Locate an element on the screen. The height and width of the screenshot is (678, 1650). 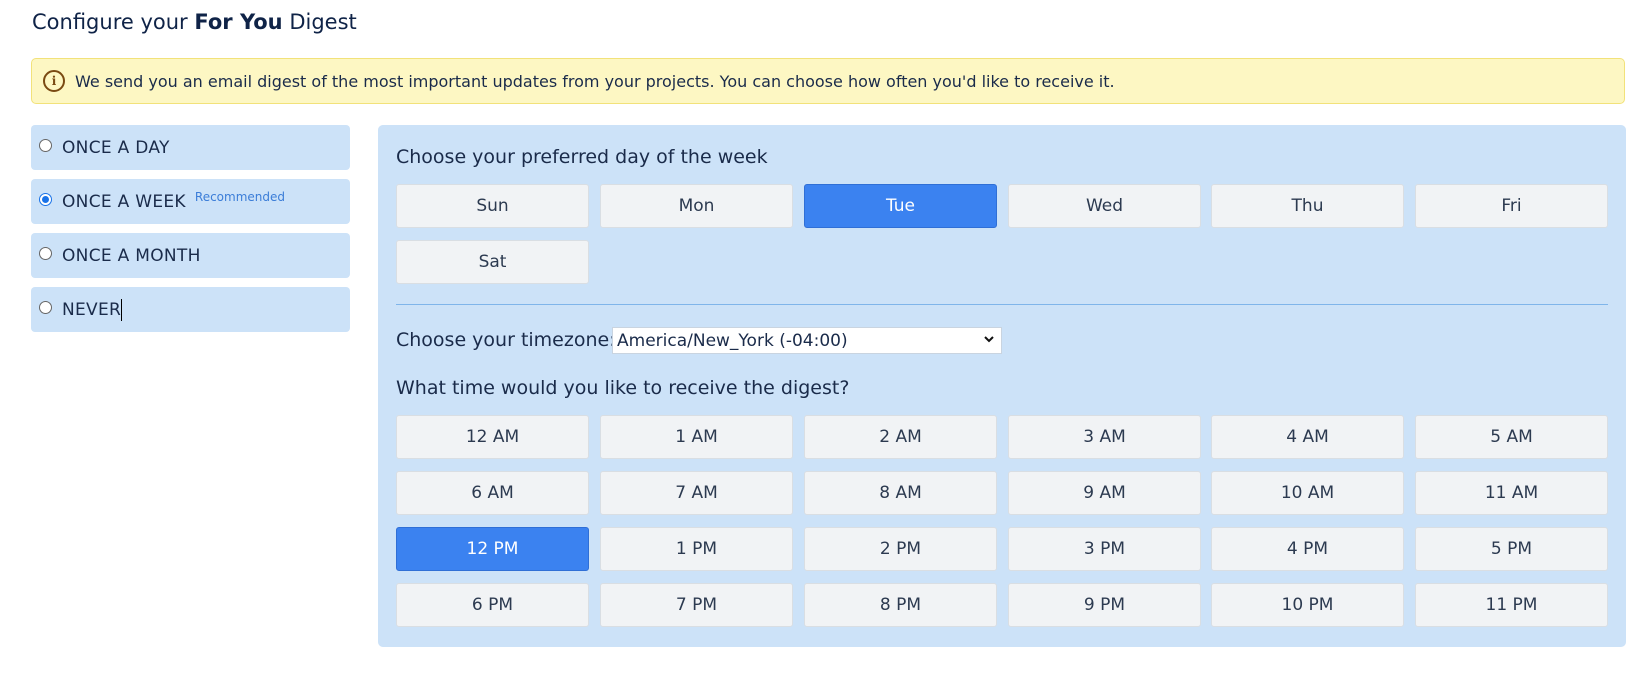
frequency-label: ONCE A WEEK is located at coordinates (124, 201).